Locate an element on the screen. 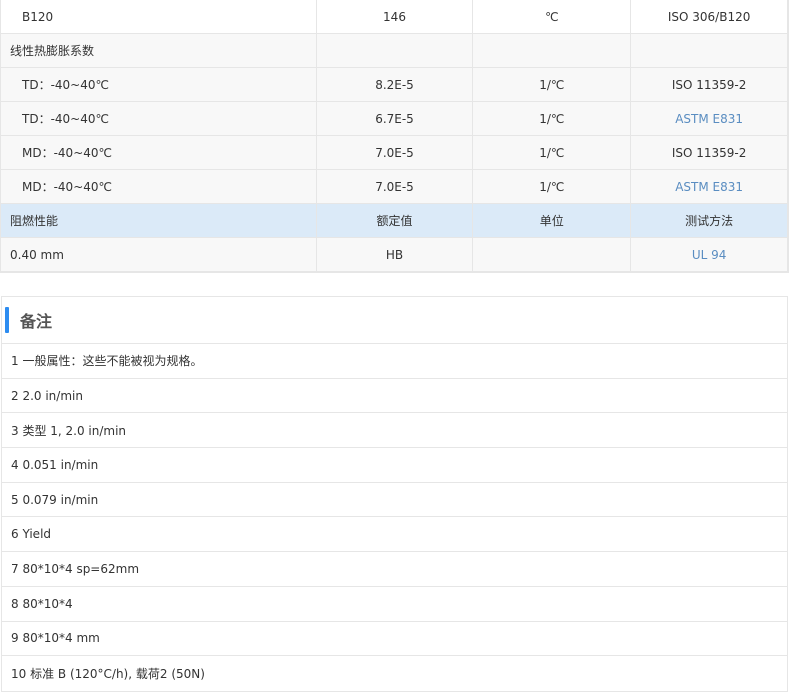  value-cell-text: 8.2E-5 is located at coordinates (394, 84).